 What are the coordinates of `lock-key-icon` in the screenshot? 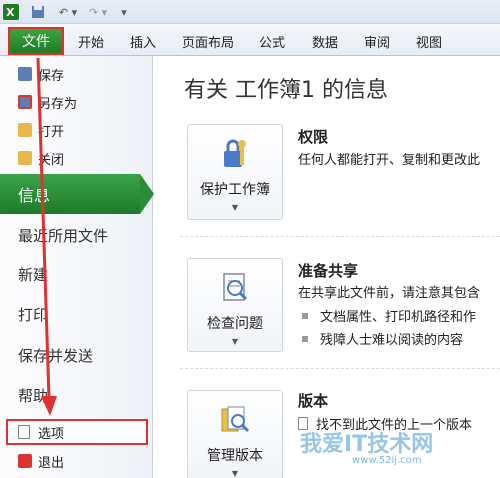 It's located at (235, 153).